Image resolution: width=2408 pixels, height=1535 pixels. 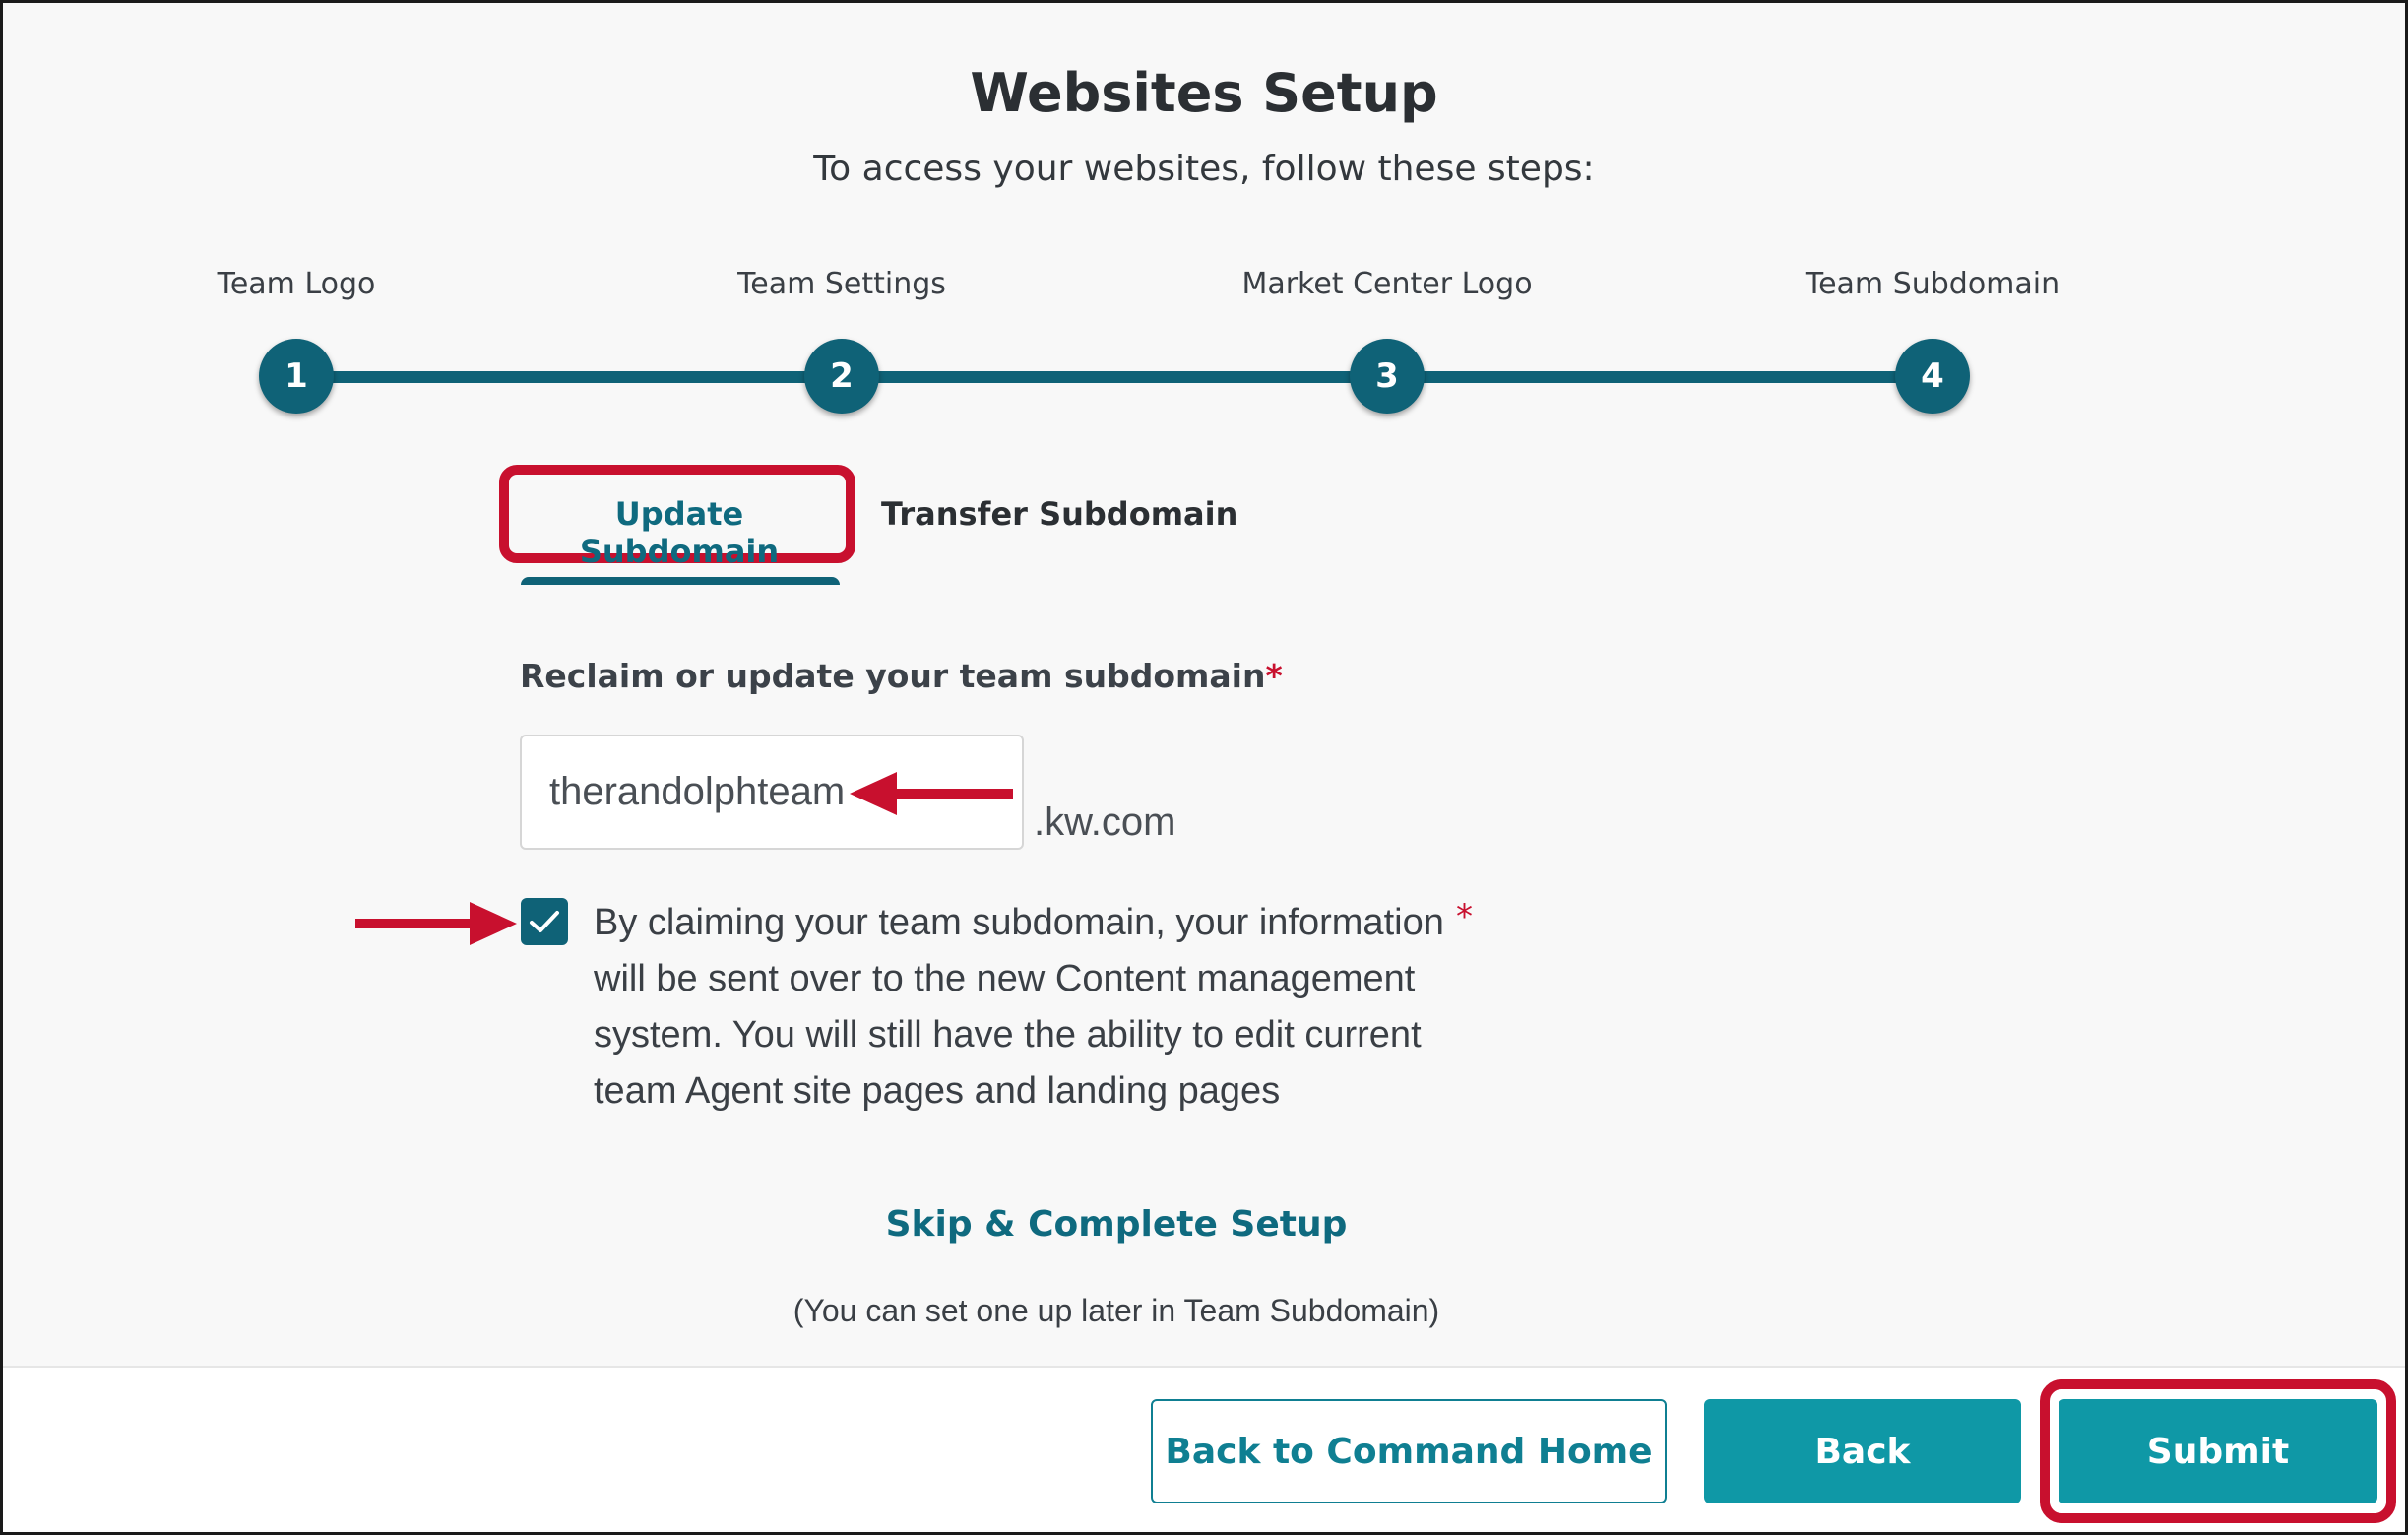 What do you see at coordinates (1862, 1451) in the screenshot?
I see `back-button: Back` at bounding box center [1862, 1451].